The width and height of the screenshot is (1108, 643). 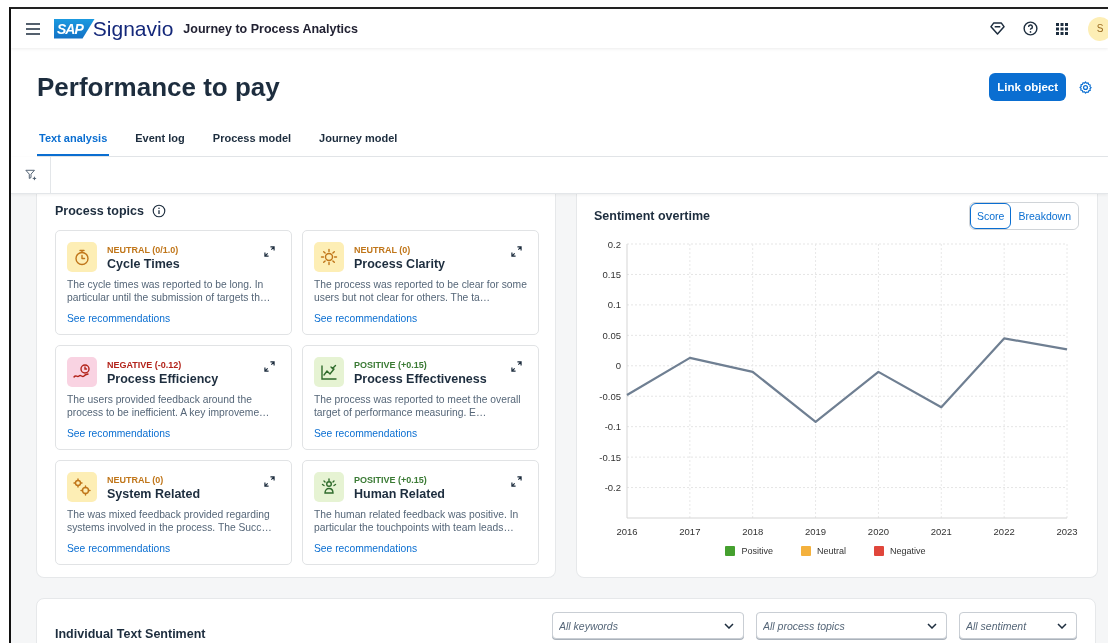 I want to click on logo-mark: SAP, so click(x=74, y=28).